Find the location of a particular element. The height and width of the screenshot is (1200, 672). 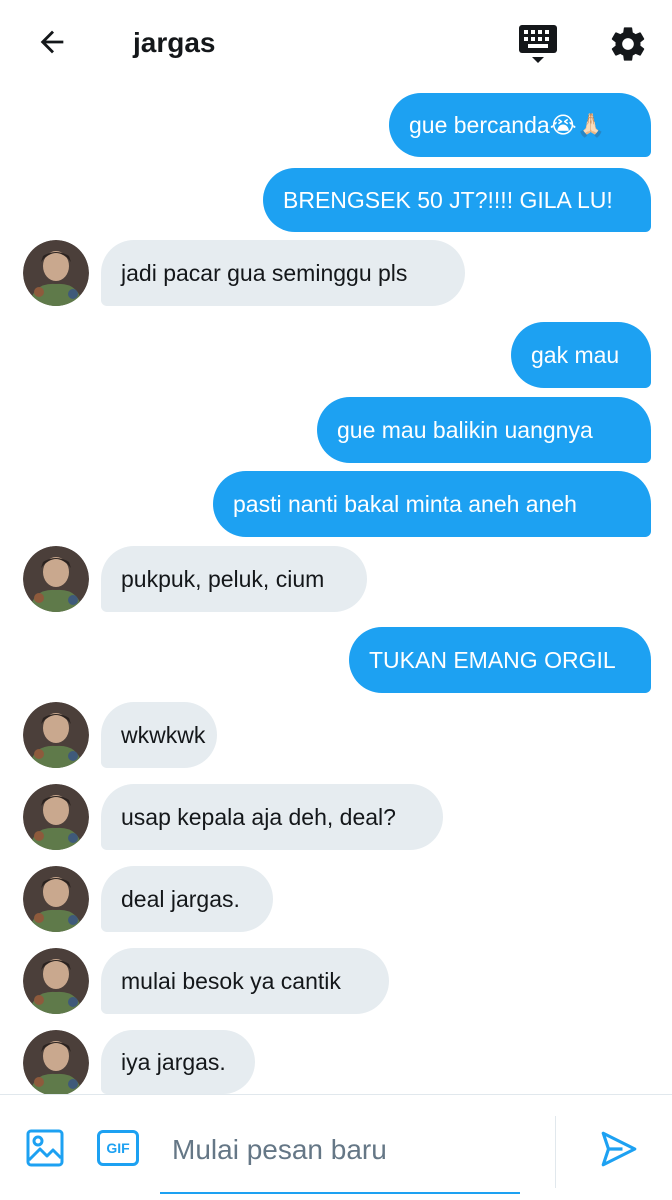

message-bubble-incoming: mulai besok ya cantik is located at coordinates (245, 981).